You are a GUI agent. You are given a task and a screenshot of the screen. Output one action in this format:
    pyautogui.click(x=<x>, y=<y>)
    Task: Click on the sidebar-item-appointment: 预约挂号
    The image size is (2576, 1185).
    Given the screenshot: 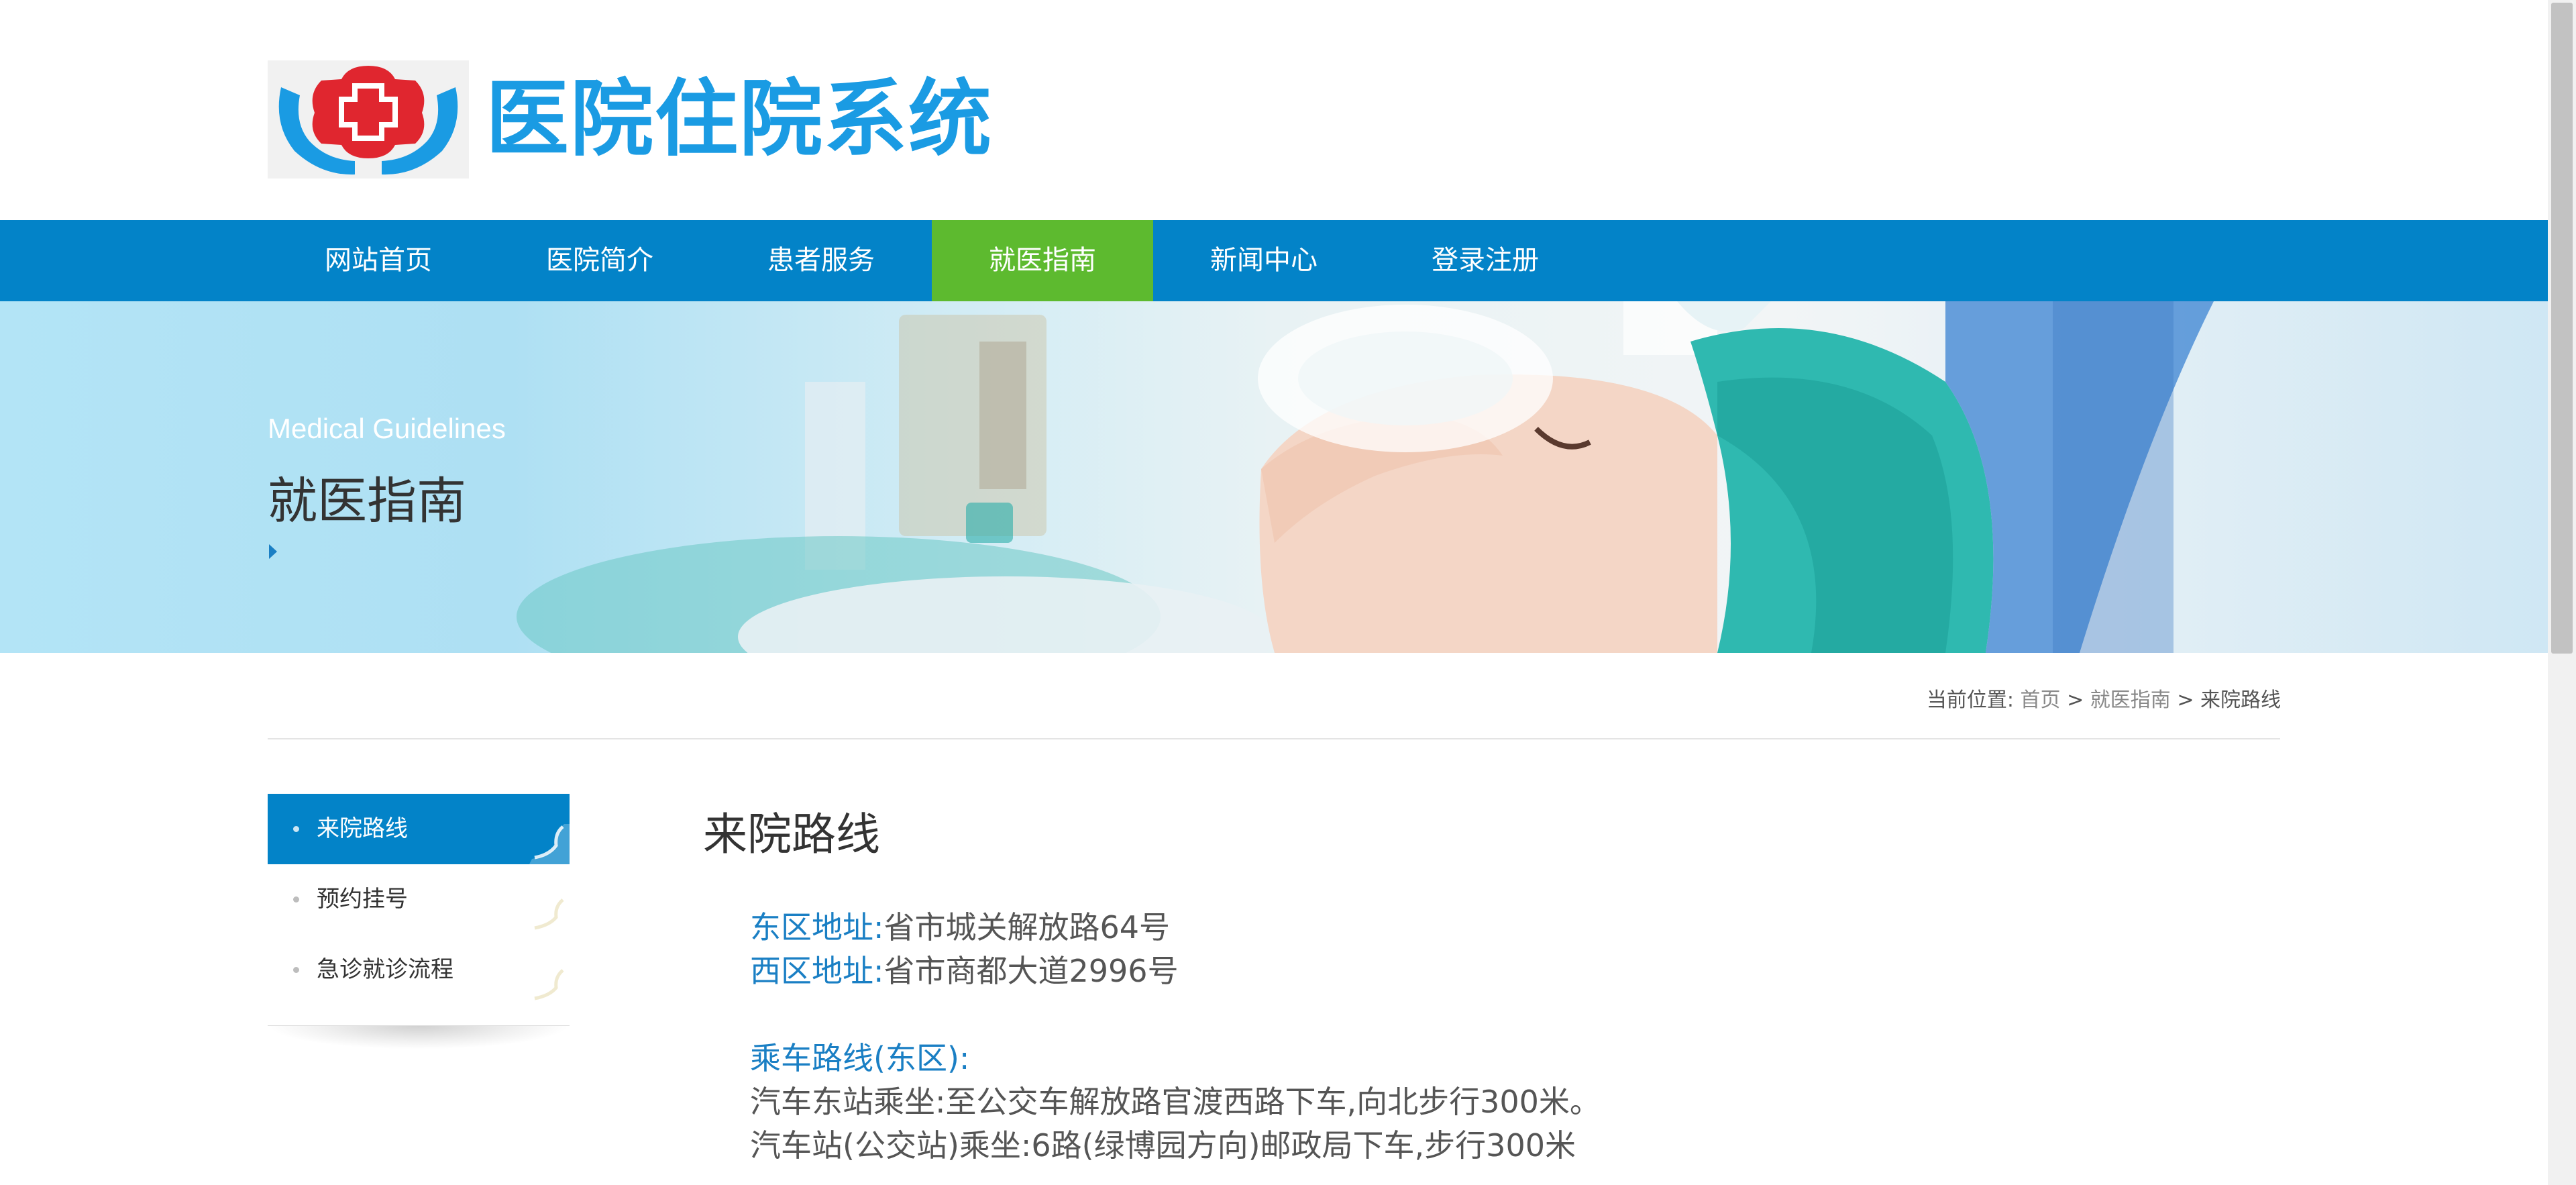 What is the action you would take?
    pyautogui.click(x=419, y=899)
    